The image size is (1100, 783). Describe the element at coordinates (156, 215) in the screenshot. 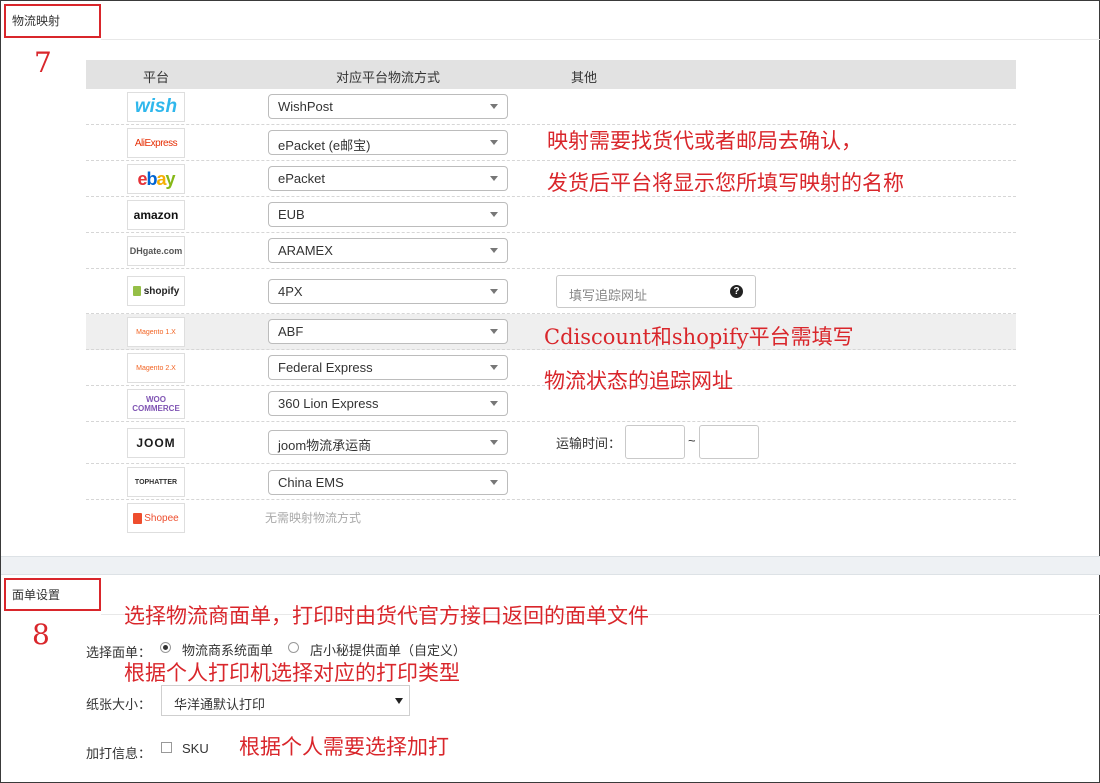

I see `amazon-logo: amazon` at that location.